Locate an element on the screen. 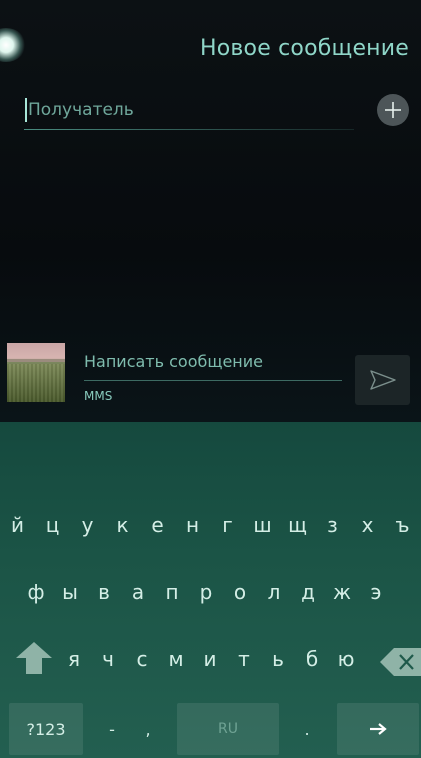  key: ц is located at coordinates (52, 525).